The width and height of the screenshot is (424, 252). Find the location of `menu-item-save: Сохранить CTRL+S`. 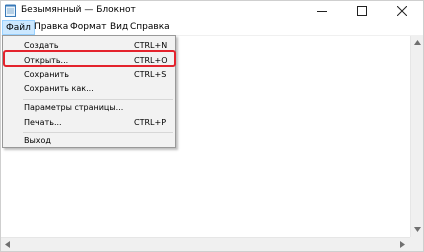

menu-item-save: Сохранить CTRL+S is located at coordinates (89, 75).